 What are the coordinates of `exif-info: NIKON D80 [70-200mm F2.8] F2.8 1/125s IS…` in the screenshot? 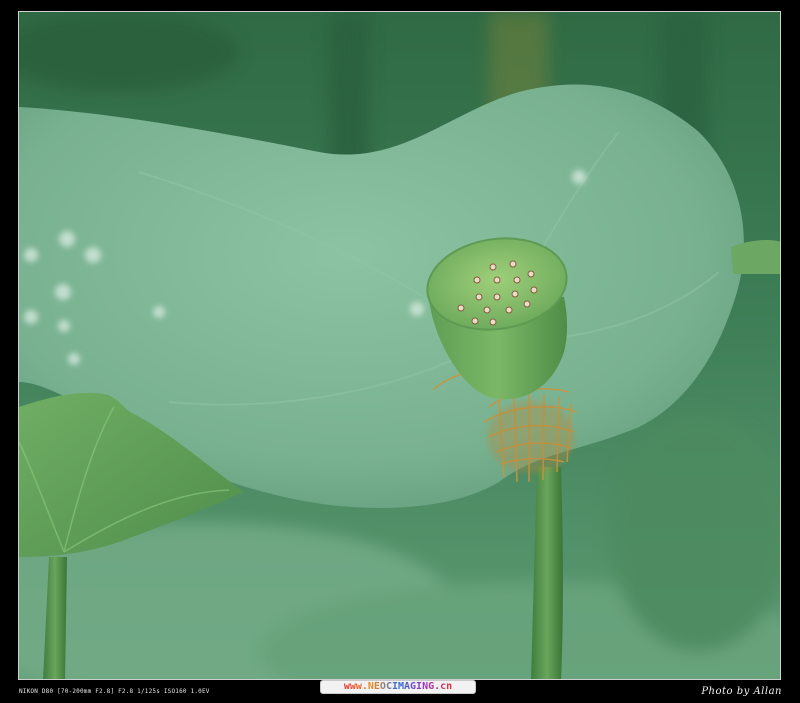 It's located at (114, 691).